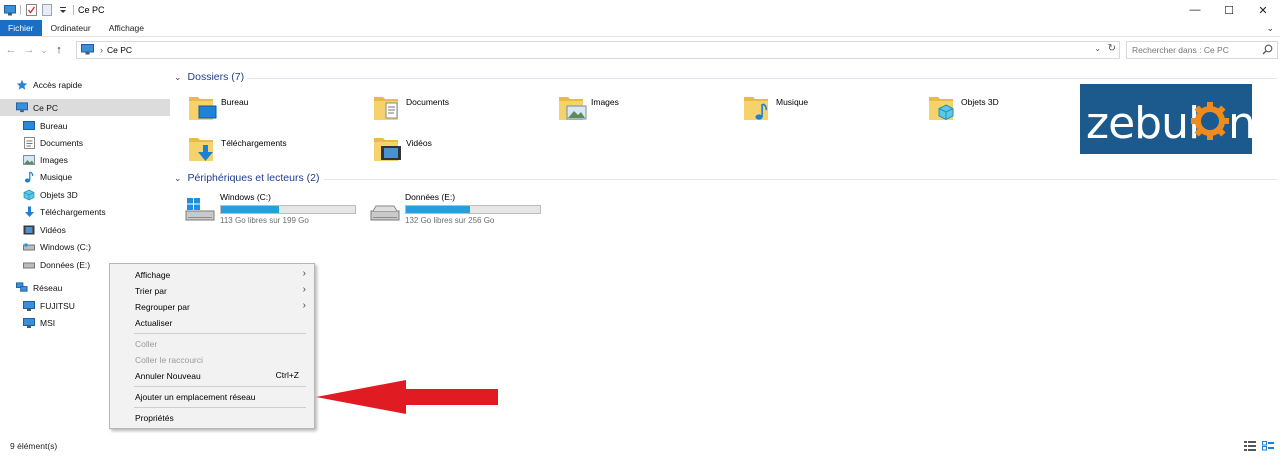 The image size is (1280, 456). Describe the element at coordinates (573, 107) in the screenshot. I see `pictures-folder-icon` at that location.